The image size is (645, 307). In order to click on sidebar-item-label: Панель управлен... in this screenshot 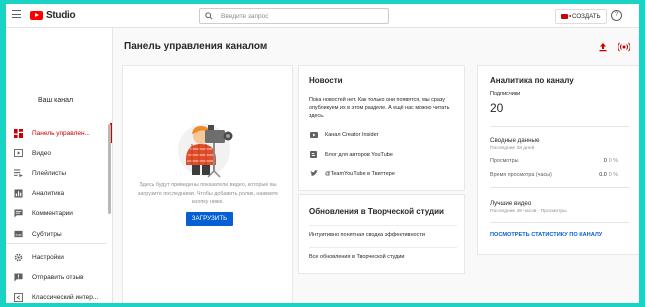, I will do `click(61, 133)`.